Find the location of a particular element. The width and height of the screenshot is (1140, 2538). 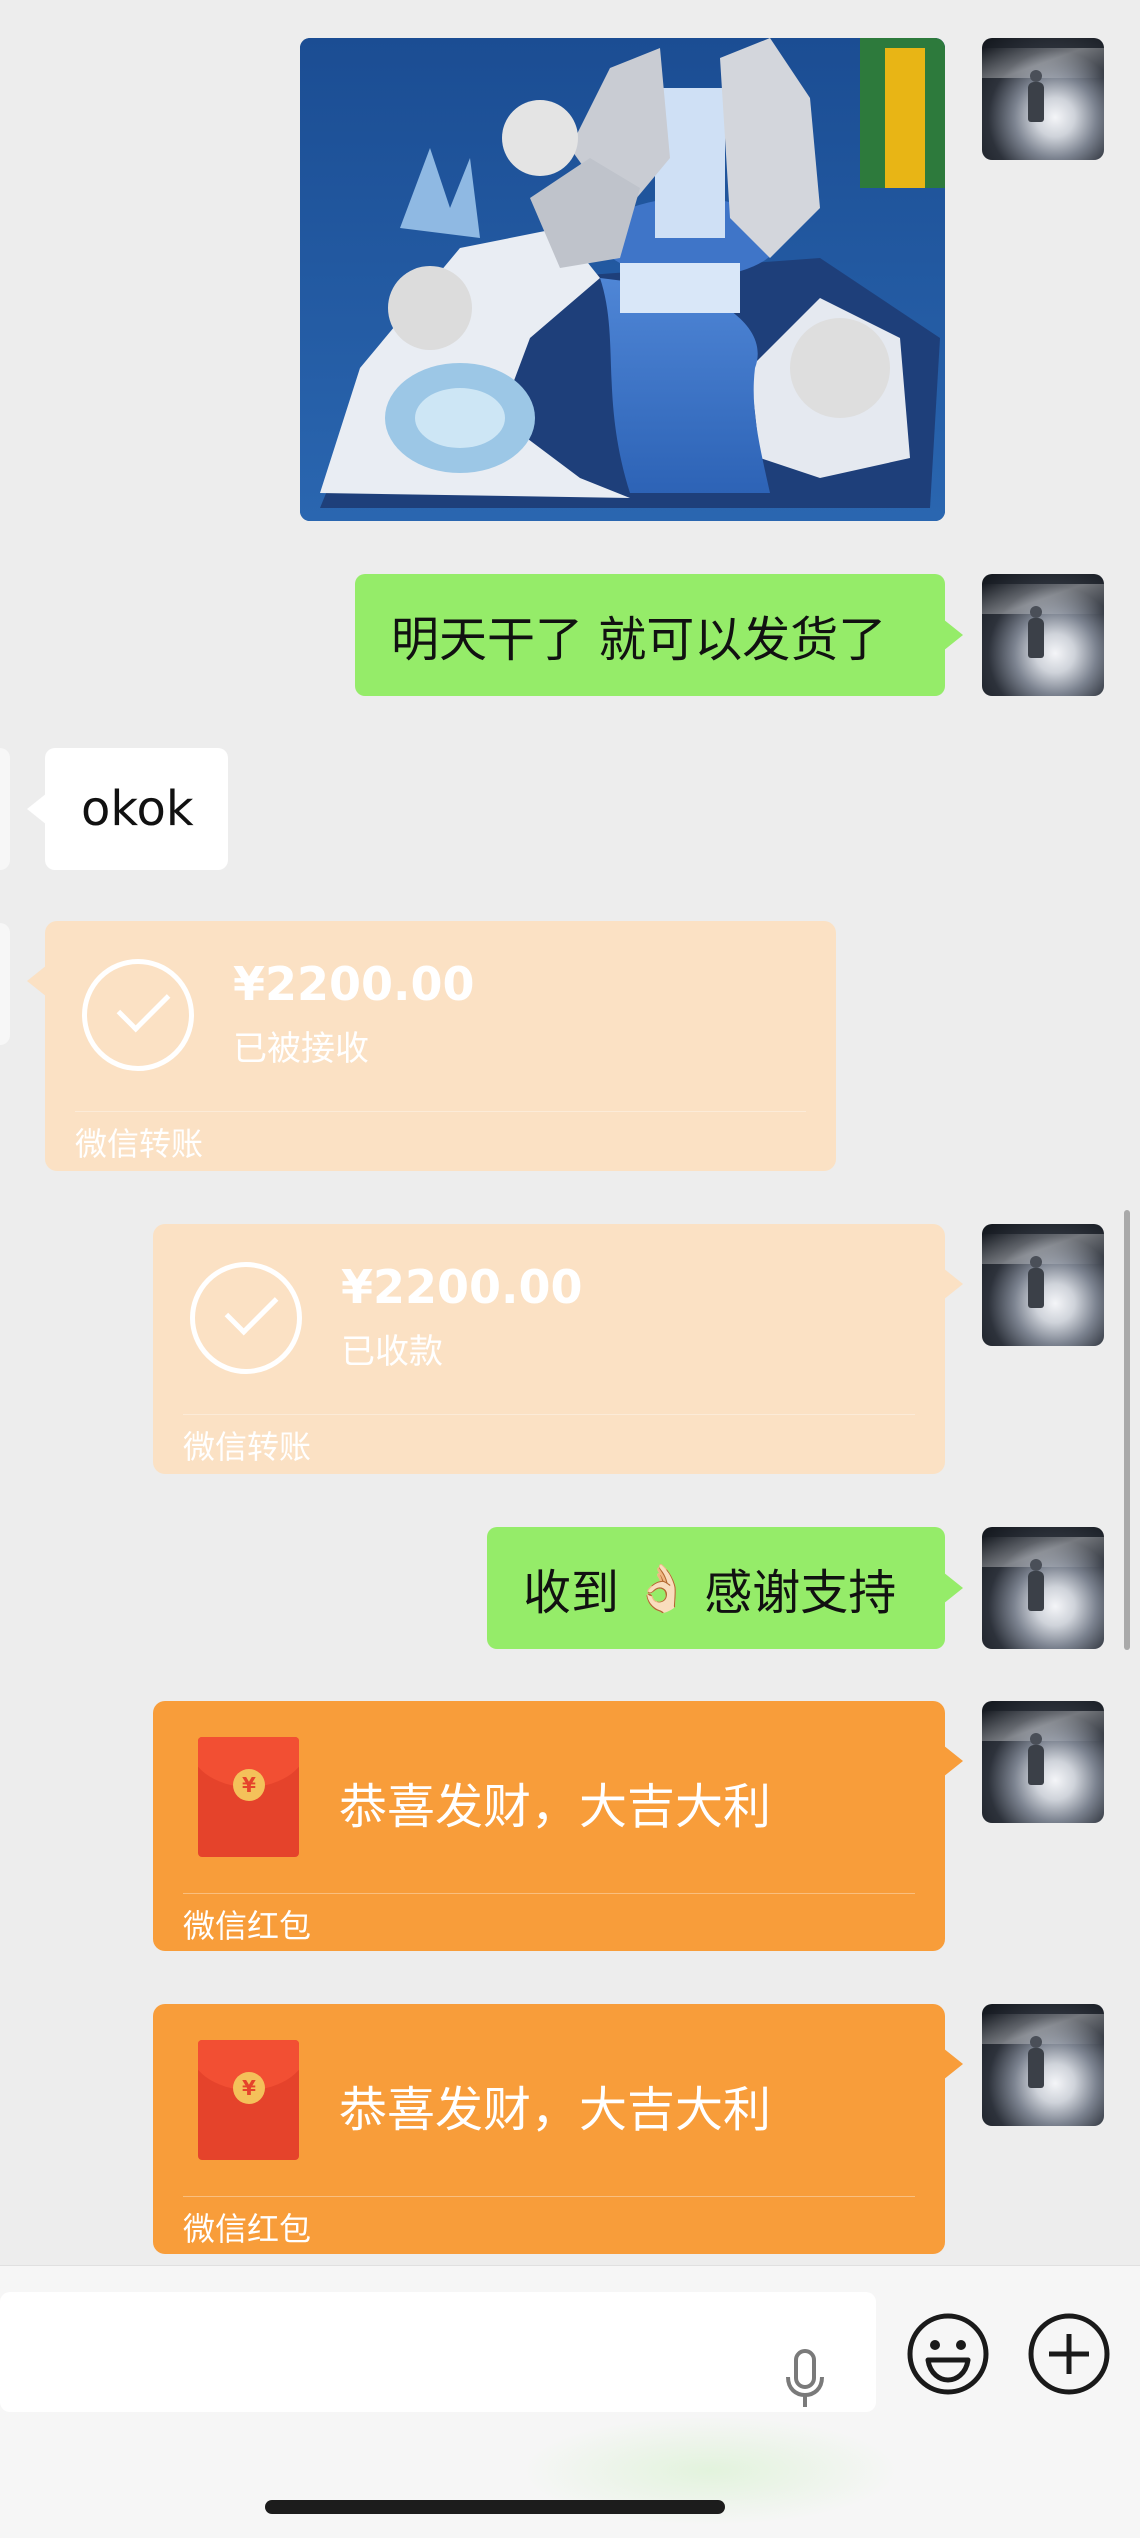

ok-hand-emoji: 👌🏻 is located at coordinates (662, 1587).